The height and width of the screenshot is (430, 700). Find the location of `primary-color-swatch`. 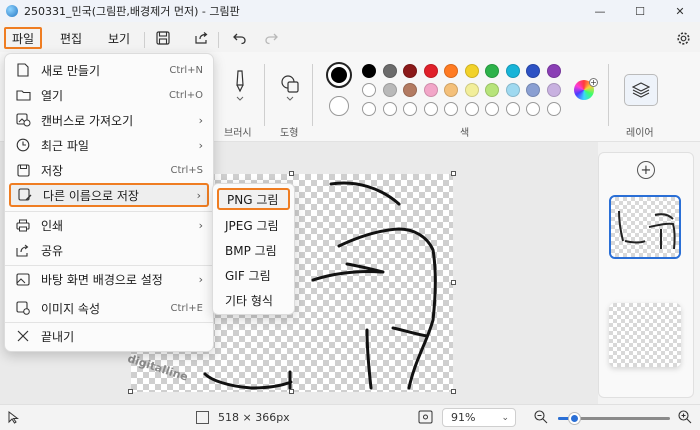

primary-color-swatch is located at coordinates (339, 75).